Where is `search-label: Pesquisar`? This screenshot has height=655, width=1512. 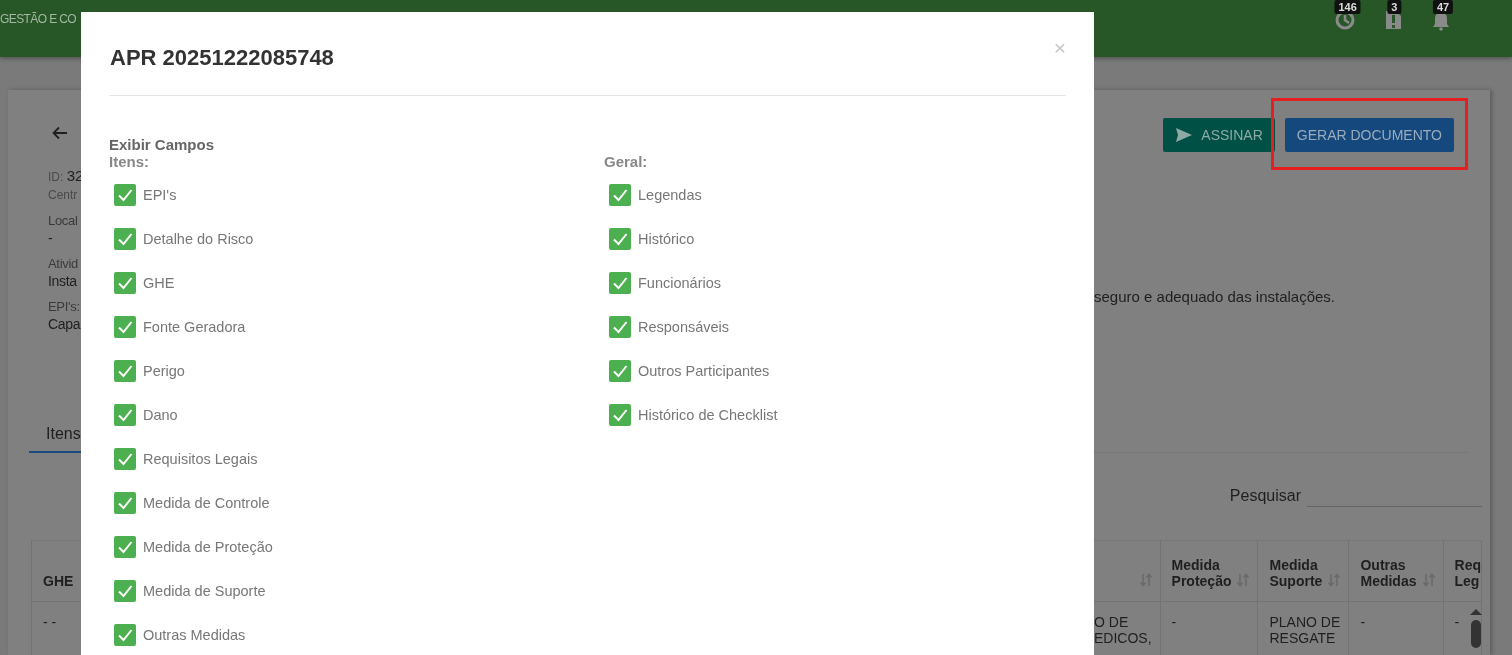
search-label: Pesquisar is located at coordinates (1265, 496).